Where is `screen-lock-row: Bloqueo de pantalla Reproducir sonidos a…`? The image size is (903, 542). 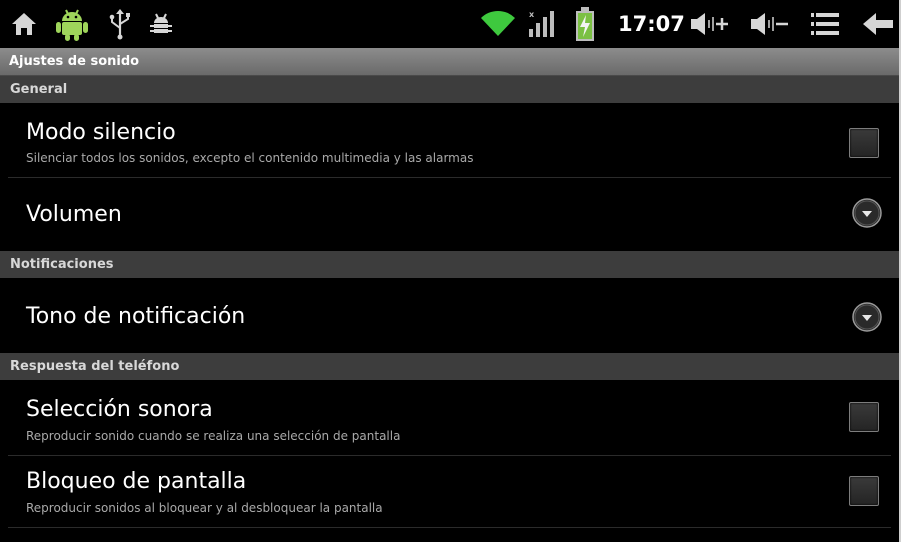
screen-lock-row: Bloqueo de pantalla Reproducir sonidos a… is located at coordinates (449, 492).